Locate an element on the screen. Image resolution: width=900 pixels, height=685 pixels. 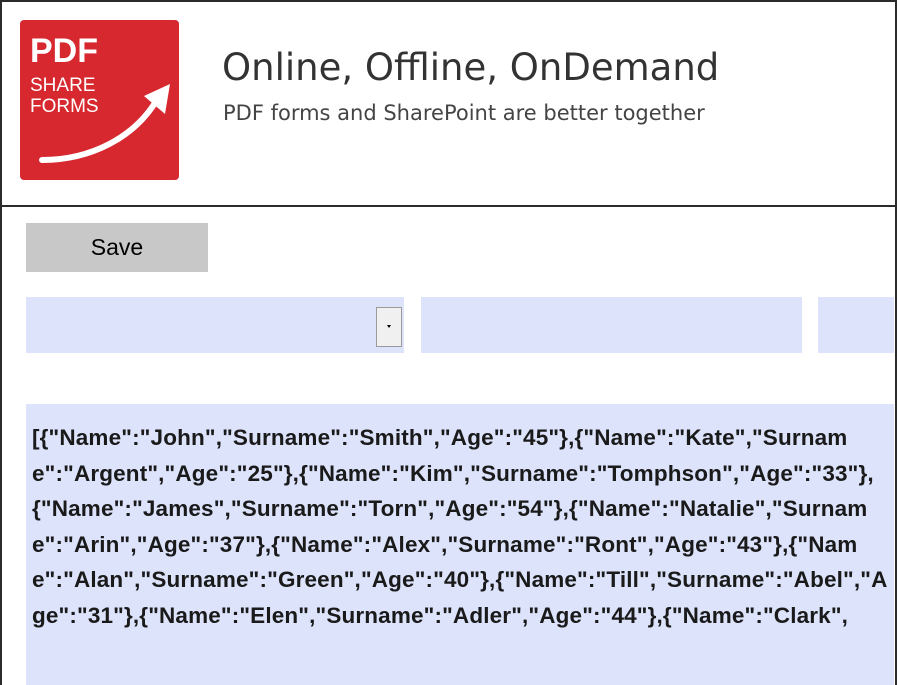
save-button: Save is located at coordinates (117, 247).